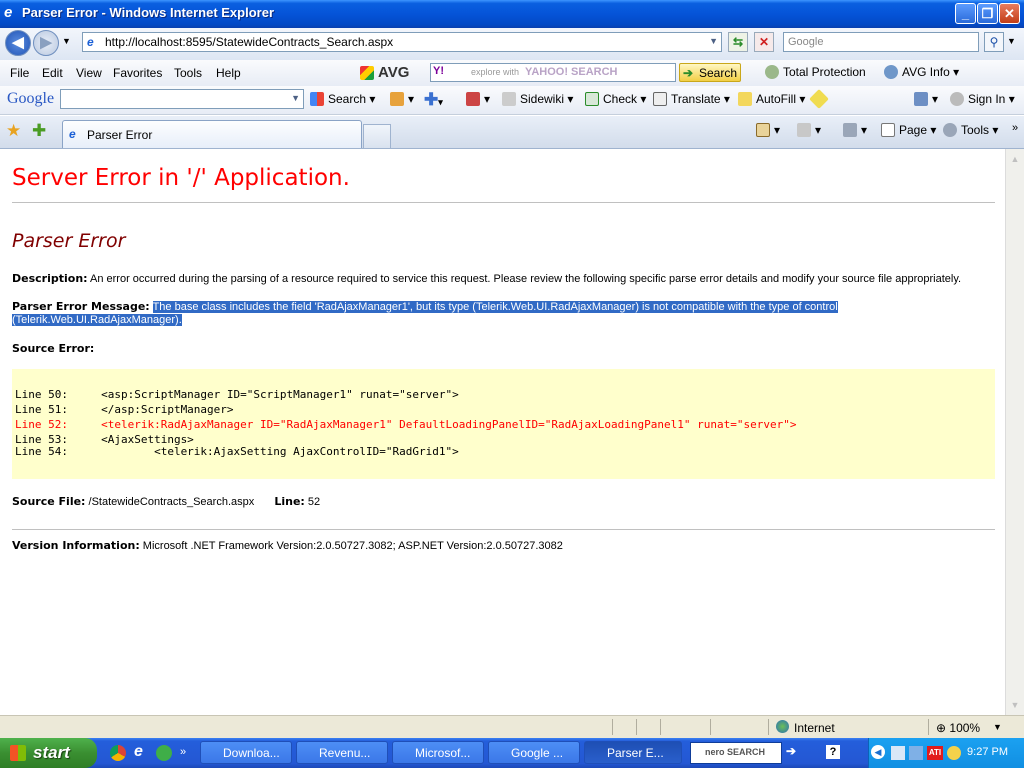 Image resolution: width=1024 pixels, height=768 pixels. What do you see at coordinates (478, 99) in the screenshot?
I see `popup-blocker-icon: ▾` at bounding box center [478, 99].